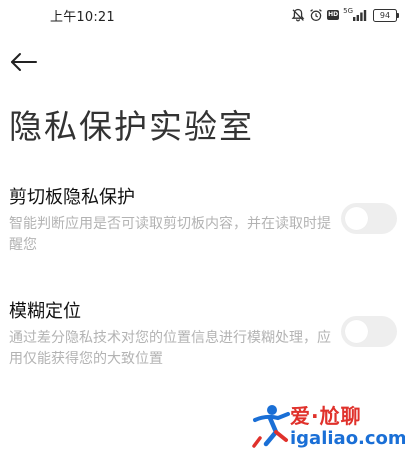  Describe the element at coordinates (347, 438) in the screenshot. I see `watermark-text-bottom: igaliao.com` at that location.